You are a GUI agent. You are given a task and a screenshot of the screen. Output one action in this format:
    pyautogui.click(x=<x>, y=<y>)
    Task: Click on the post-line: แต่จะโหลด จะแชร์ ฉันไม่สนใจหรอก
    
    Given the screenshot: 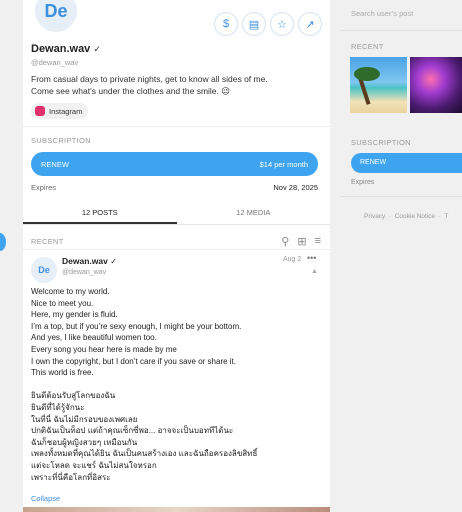 What is the action you would take?
    pyautogui.click(x=94, y=465)
    